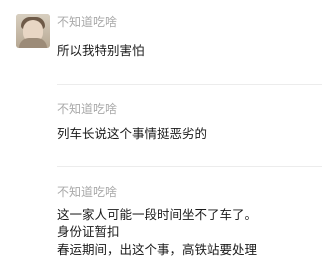 Image resolution: width=322 pixels, height=278 pixels. What do you see at coordinates (33, 43) in the screenshot?
I see `avatar-body` at bounding box center [33, 43].